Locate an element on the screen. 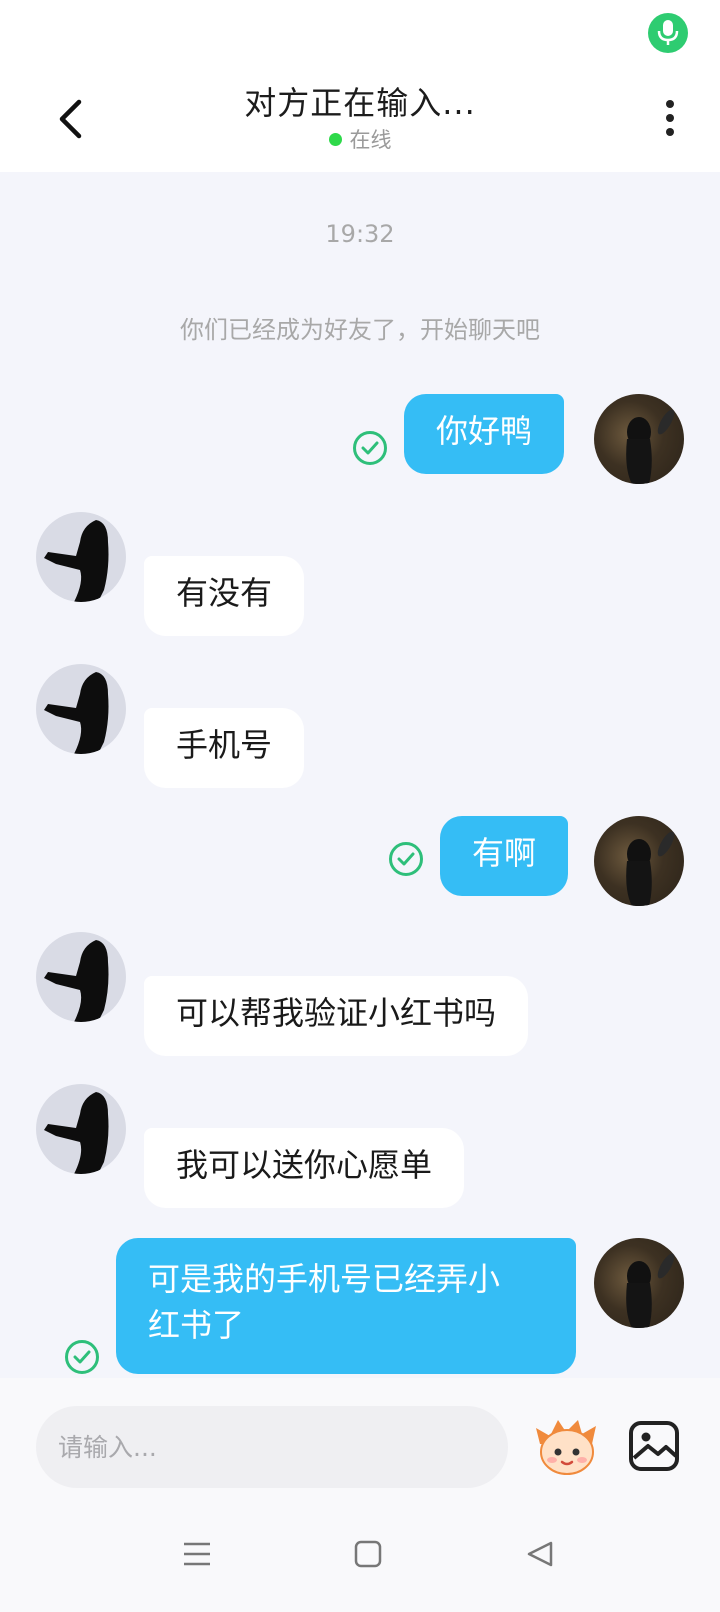  message-timestamp: 19:32 is located at coordinates (360, 234).